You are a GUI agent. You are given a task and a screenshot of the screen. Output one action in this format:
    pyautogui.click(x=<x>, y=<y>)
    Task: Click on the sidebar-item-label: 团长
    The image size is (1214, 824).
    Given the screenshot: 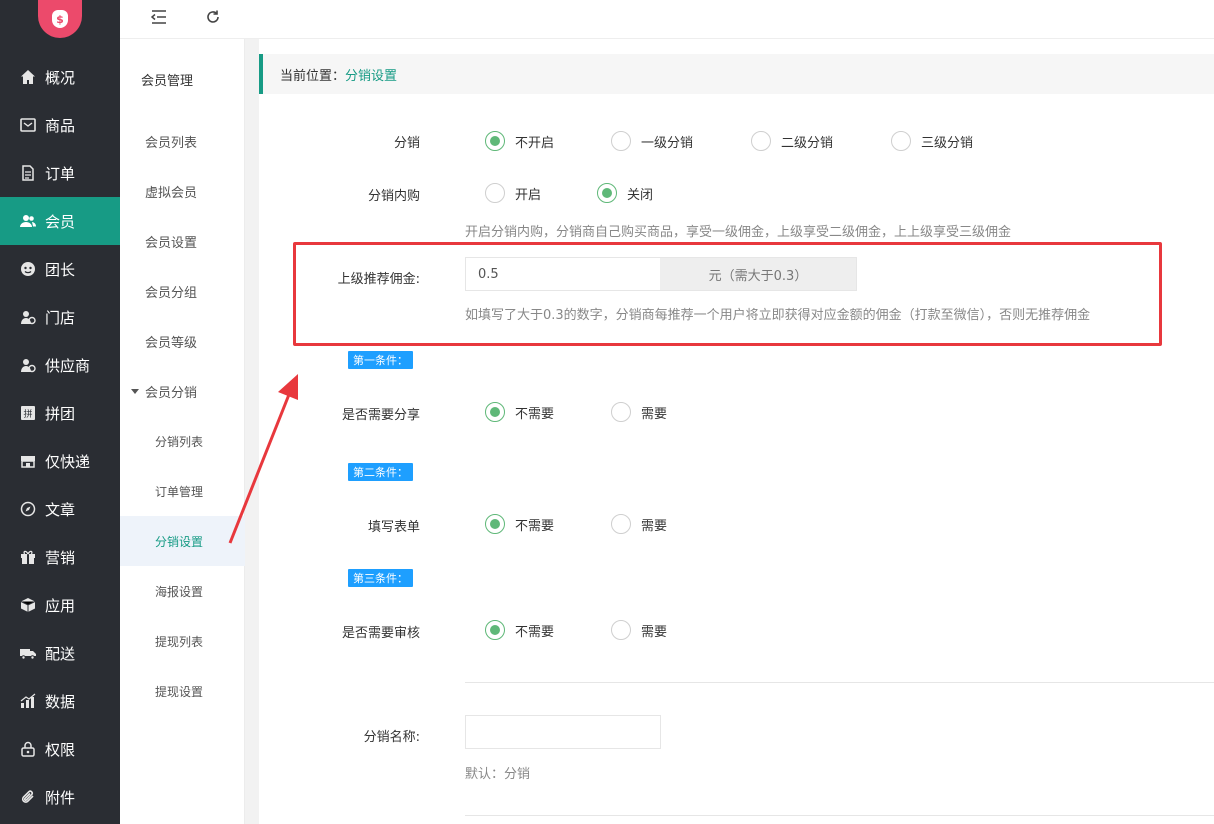 What is the action you would take?
    pyautogui.click(x=60, y=269)
    